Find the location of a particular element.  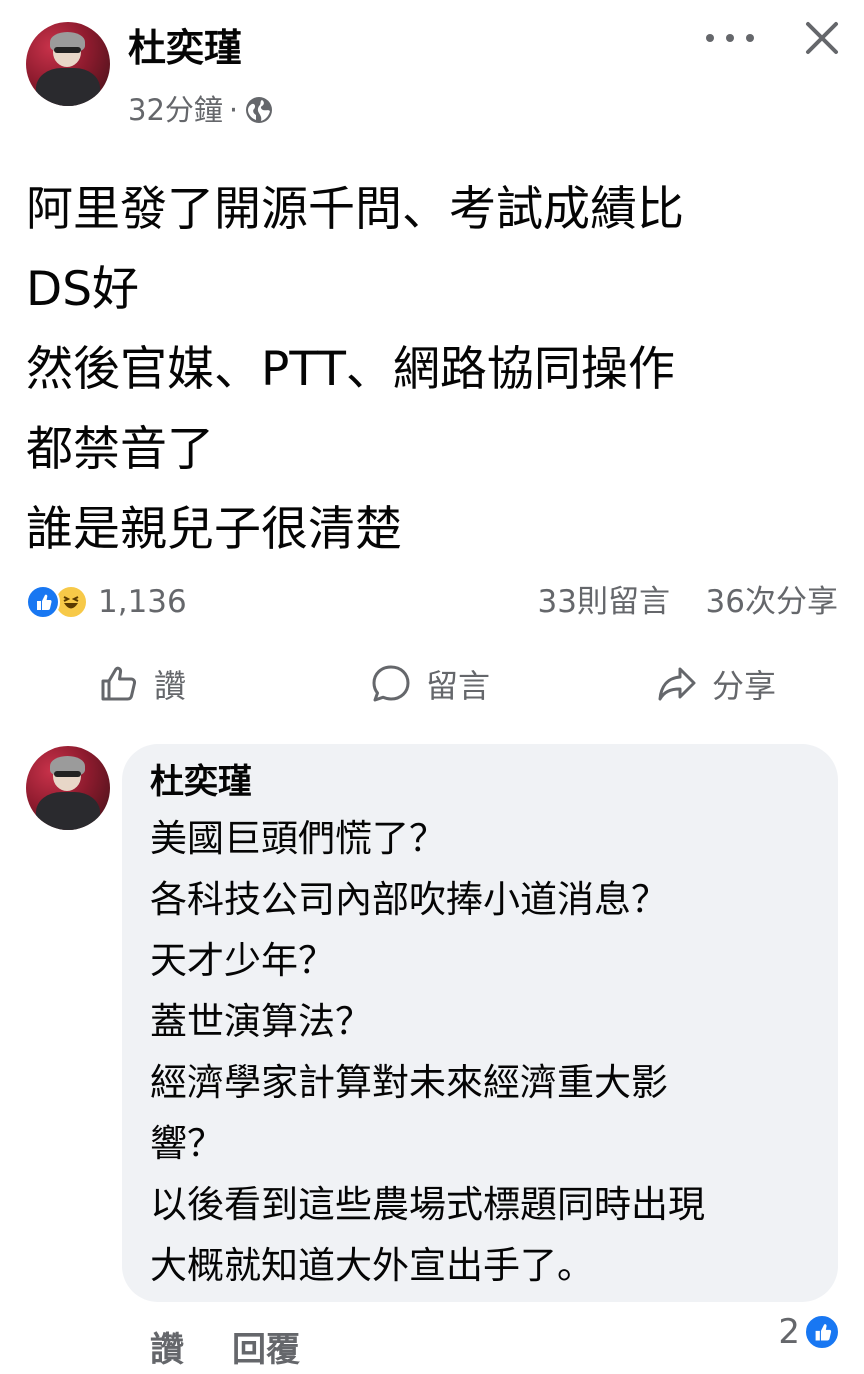

comment-bubble-icon is located at coordinates (391, 683).